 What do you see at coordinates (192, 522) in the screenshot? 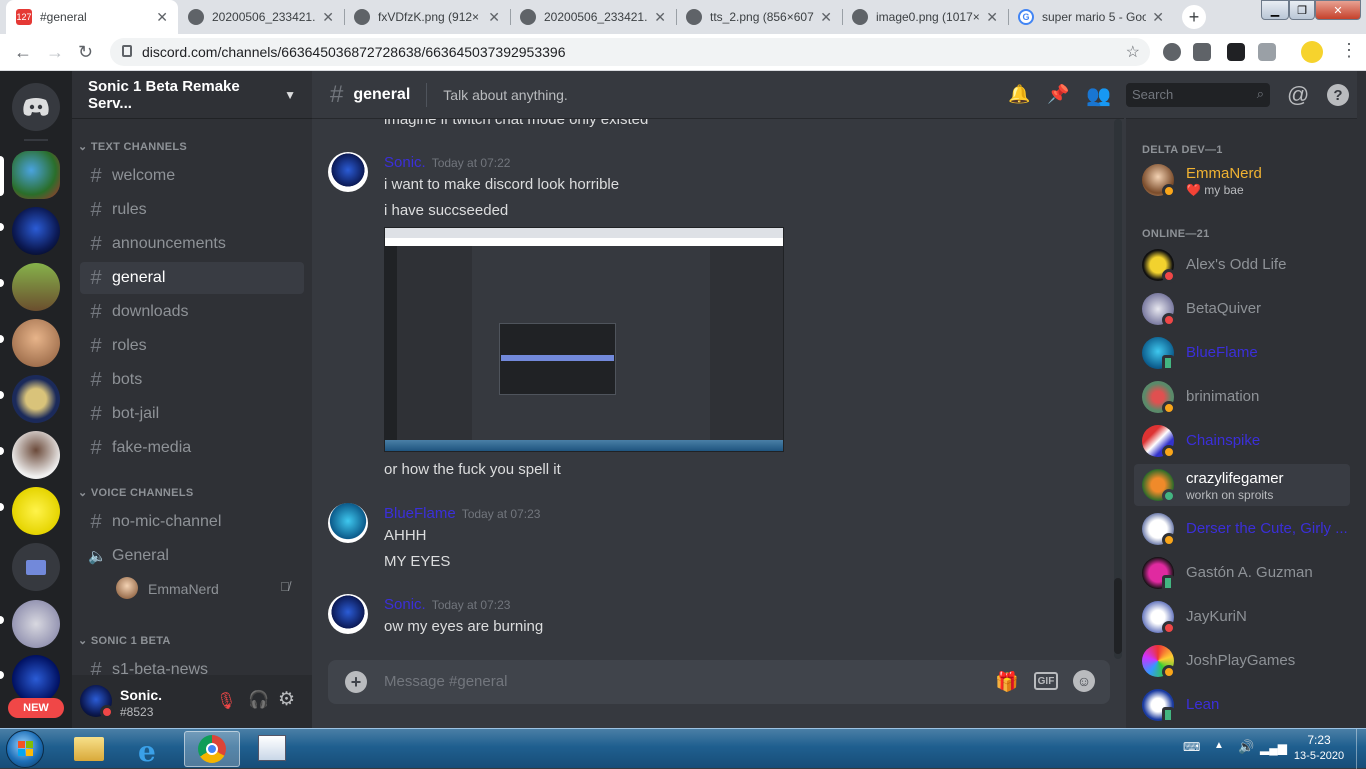
I see `channel-no-mic-channel: # no-mic-channel` at bounding box center [192, 522].